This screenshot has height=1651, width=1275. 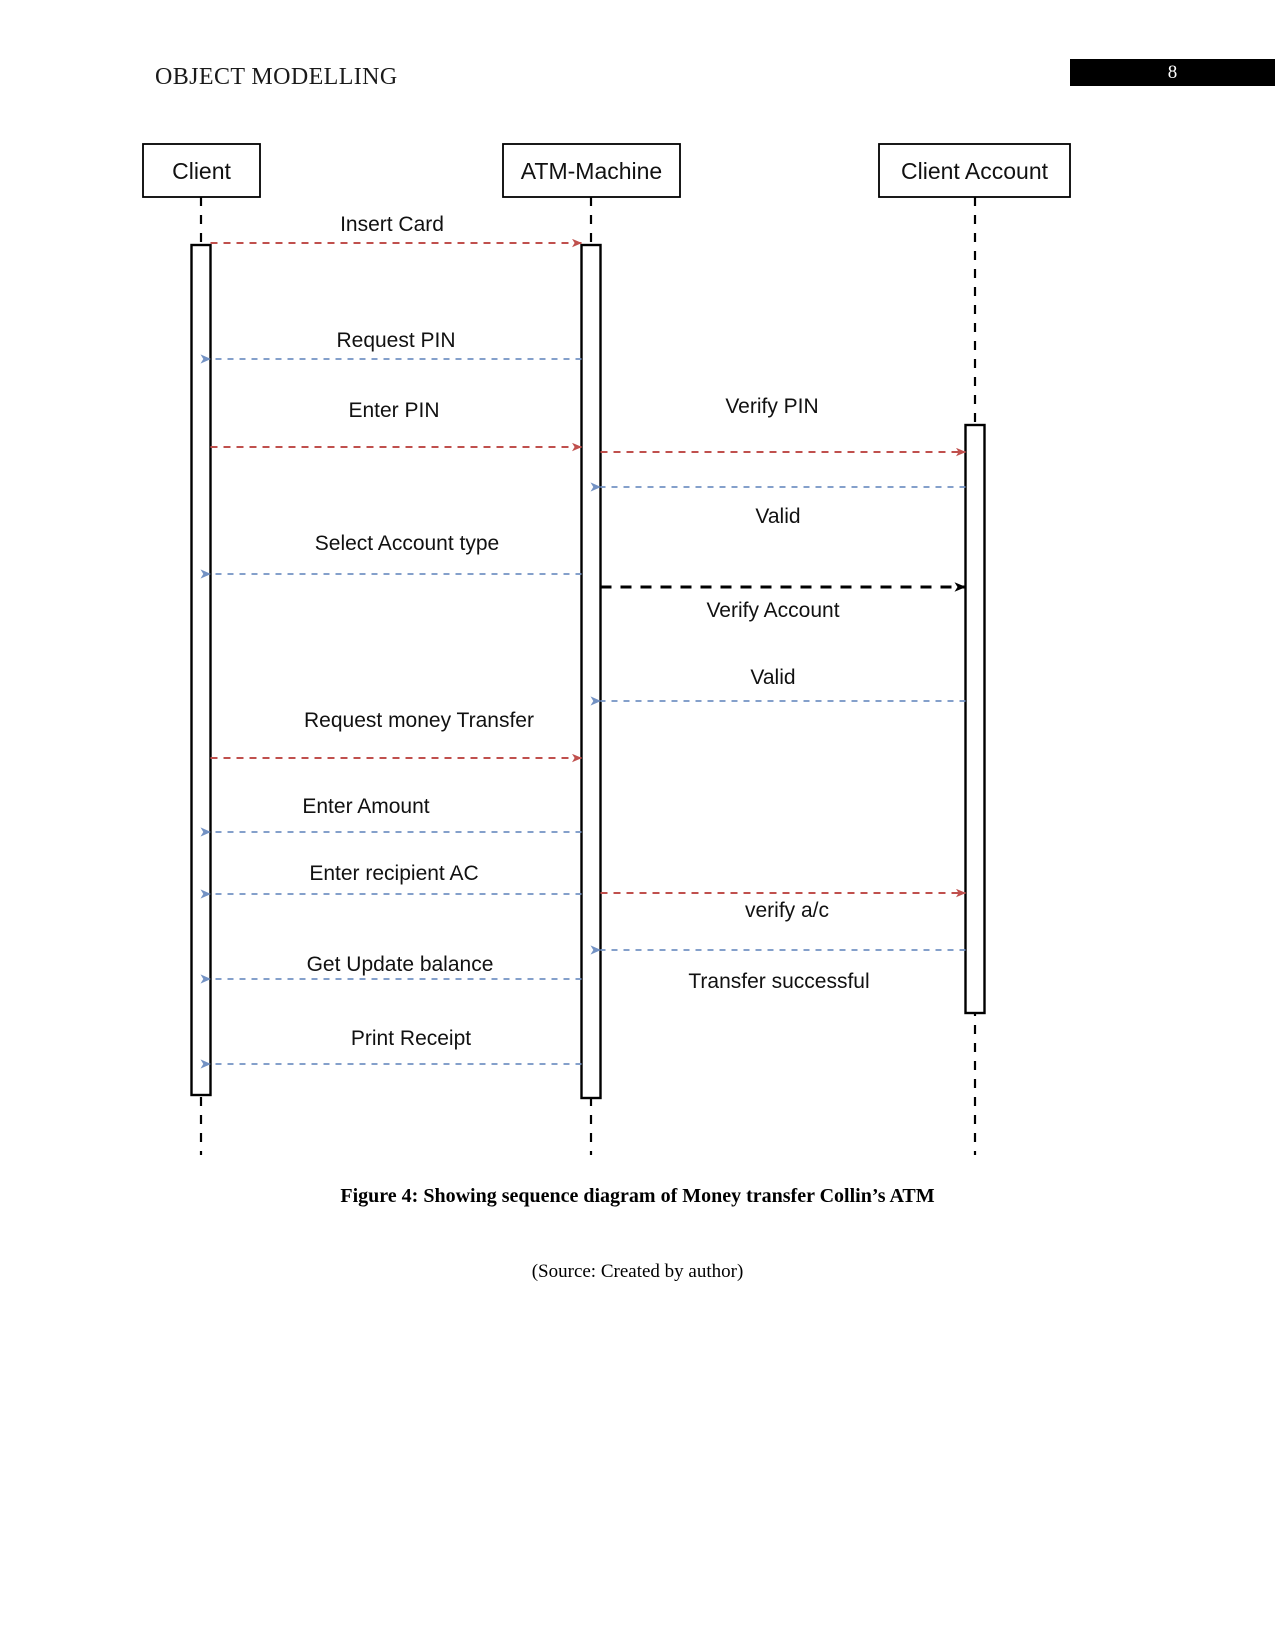 I want to click on message-label-6: Verify Account, so click(x=772, y=610).